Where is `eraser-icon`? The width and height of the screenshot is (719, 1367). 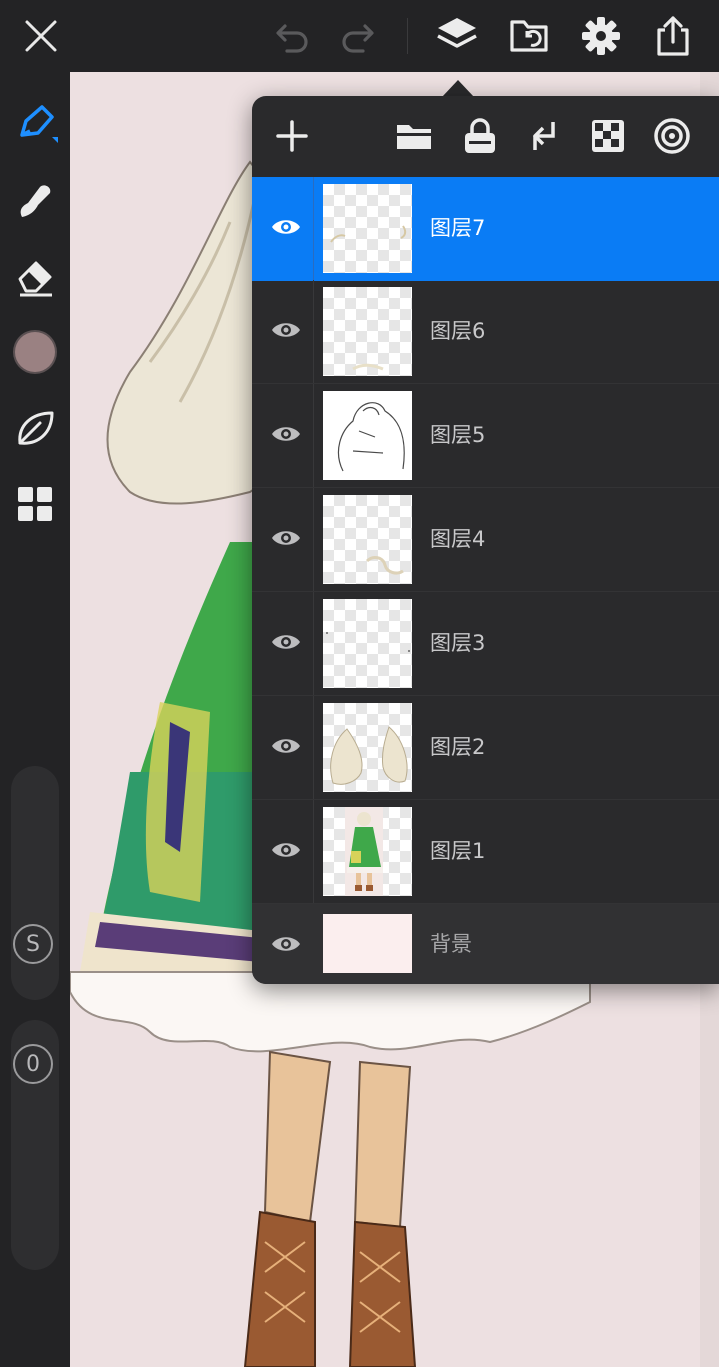 eraser-icon is located at coordinates (35, 276).